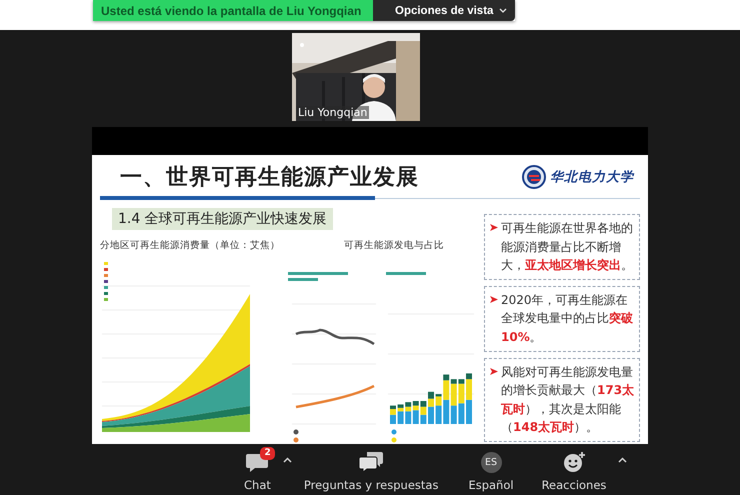  What do you see at coordinates (534, 176) in the screenshot?
I see `university-emblem-icon` at bounding box center [534, 176].